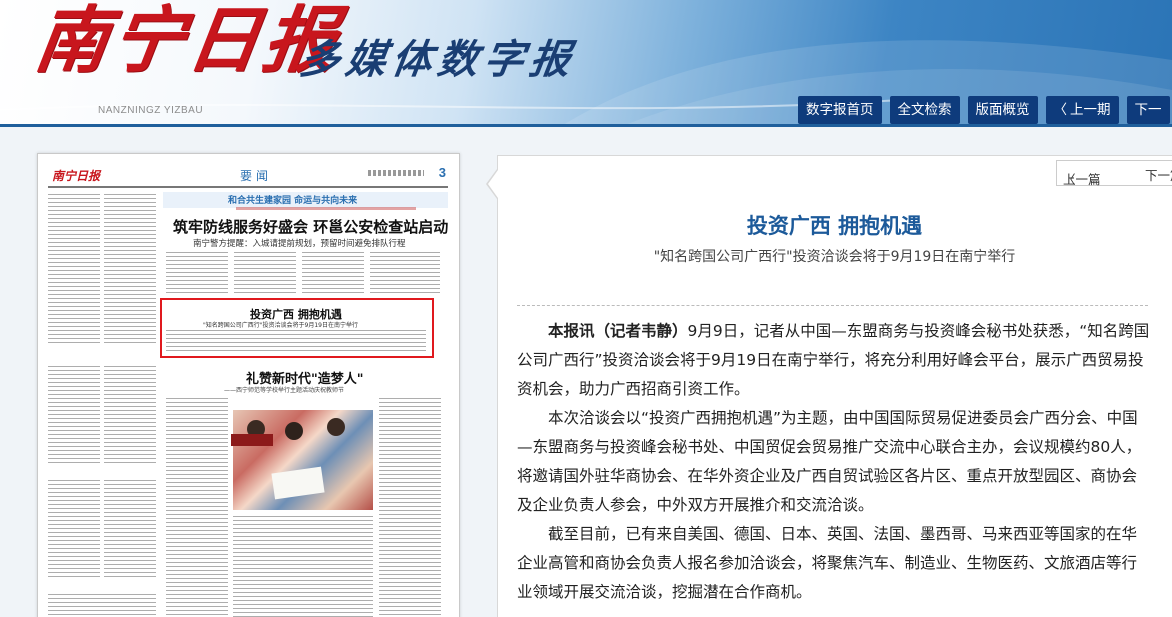  I want to click on paper-banner-subline, so click(326, 208).